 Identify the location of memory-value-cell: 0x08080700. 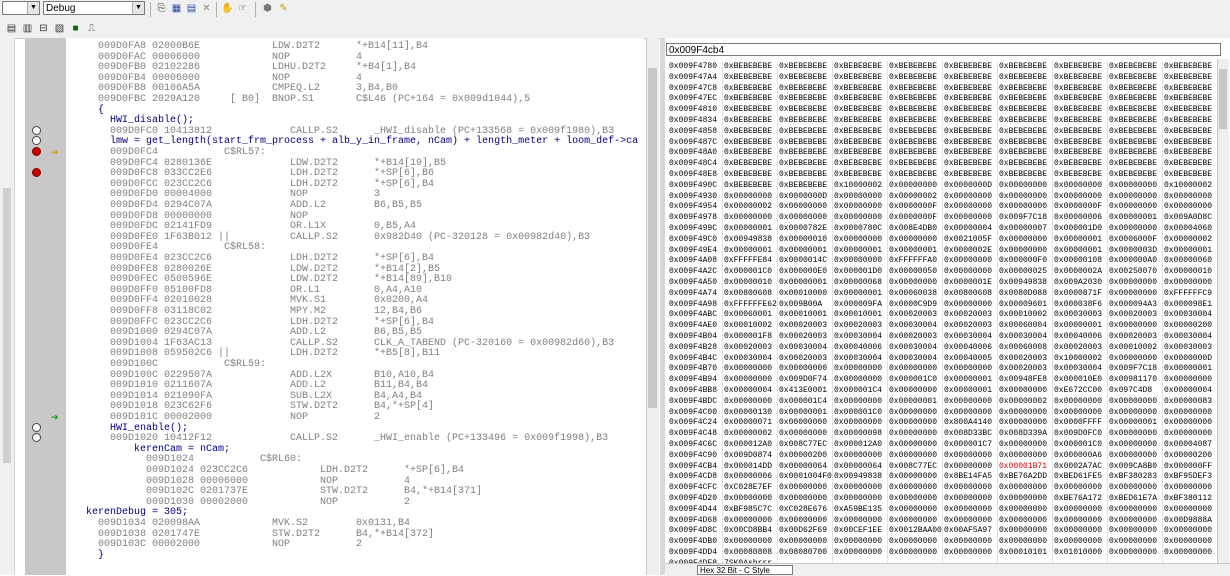
(804, 552).